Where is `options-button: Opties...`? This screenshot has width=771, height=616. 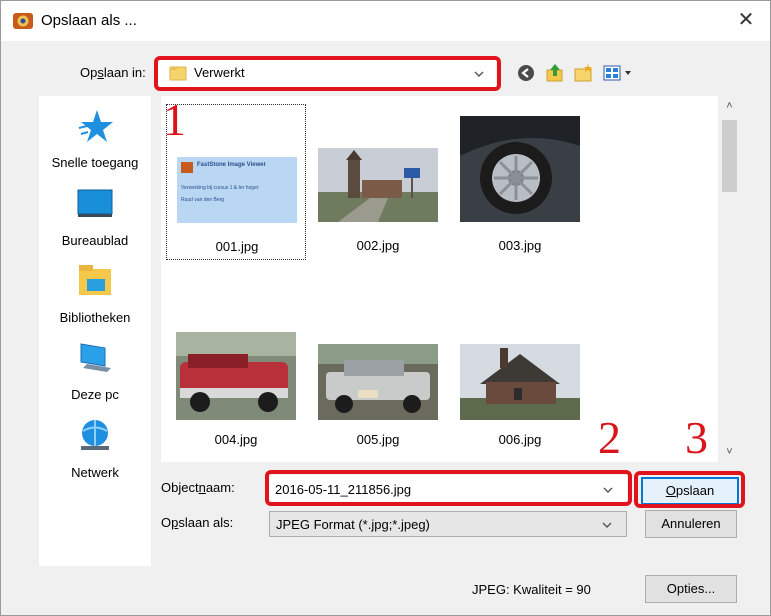
options-button: Opties... is located at coordinates (691, 589).